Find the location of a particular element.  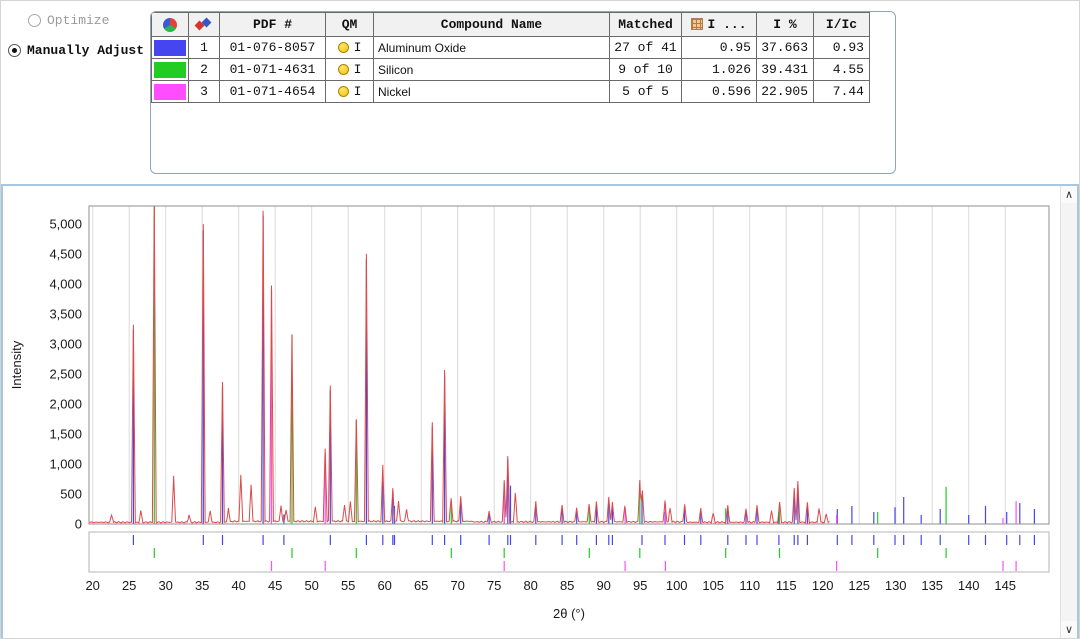

i-estimate-value: 0.95 is located at coordinates (719, 47).